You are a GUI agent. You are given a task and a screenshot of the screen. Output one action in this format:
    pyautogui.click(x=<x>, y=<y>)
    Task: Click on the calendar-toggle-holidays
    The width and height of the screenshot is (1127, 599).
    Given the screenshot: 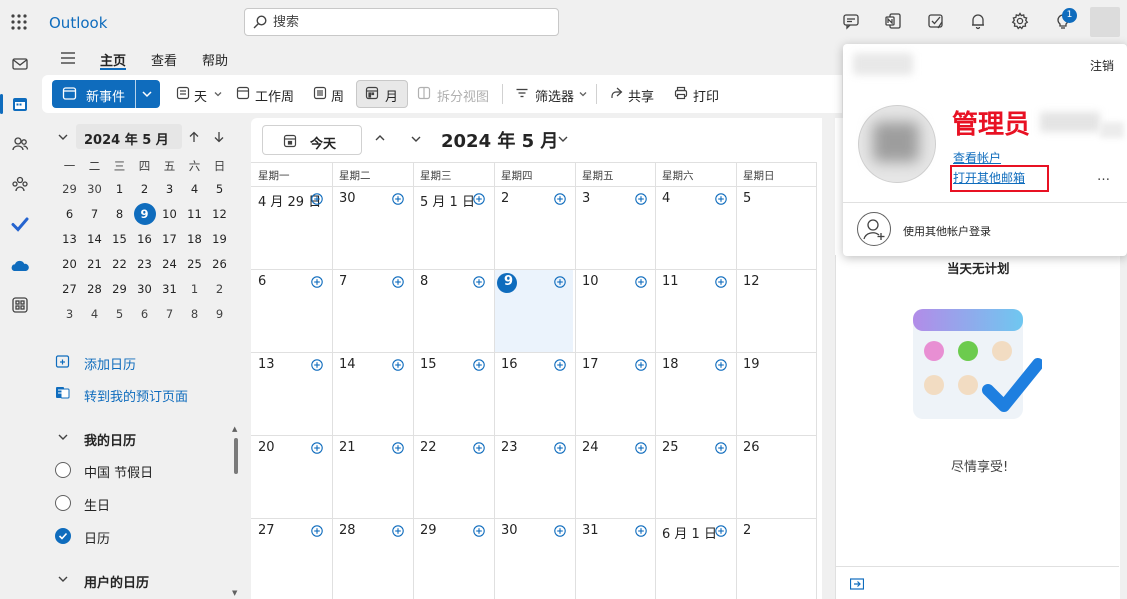 What is the action you would take?
    pyautogui.click(x=63, y=470)
    